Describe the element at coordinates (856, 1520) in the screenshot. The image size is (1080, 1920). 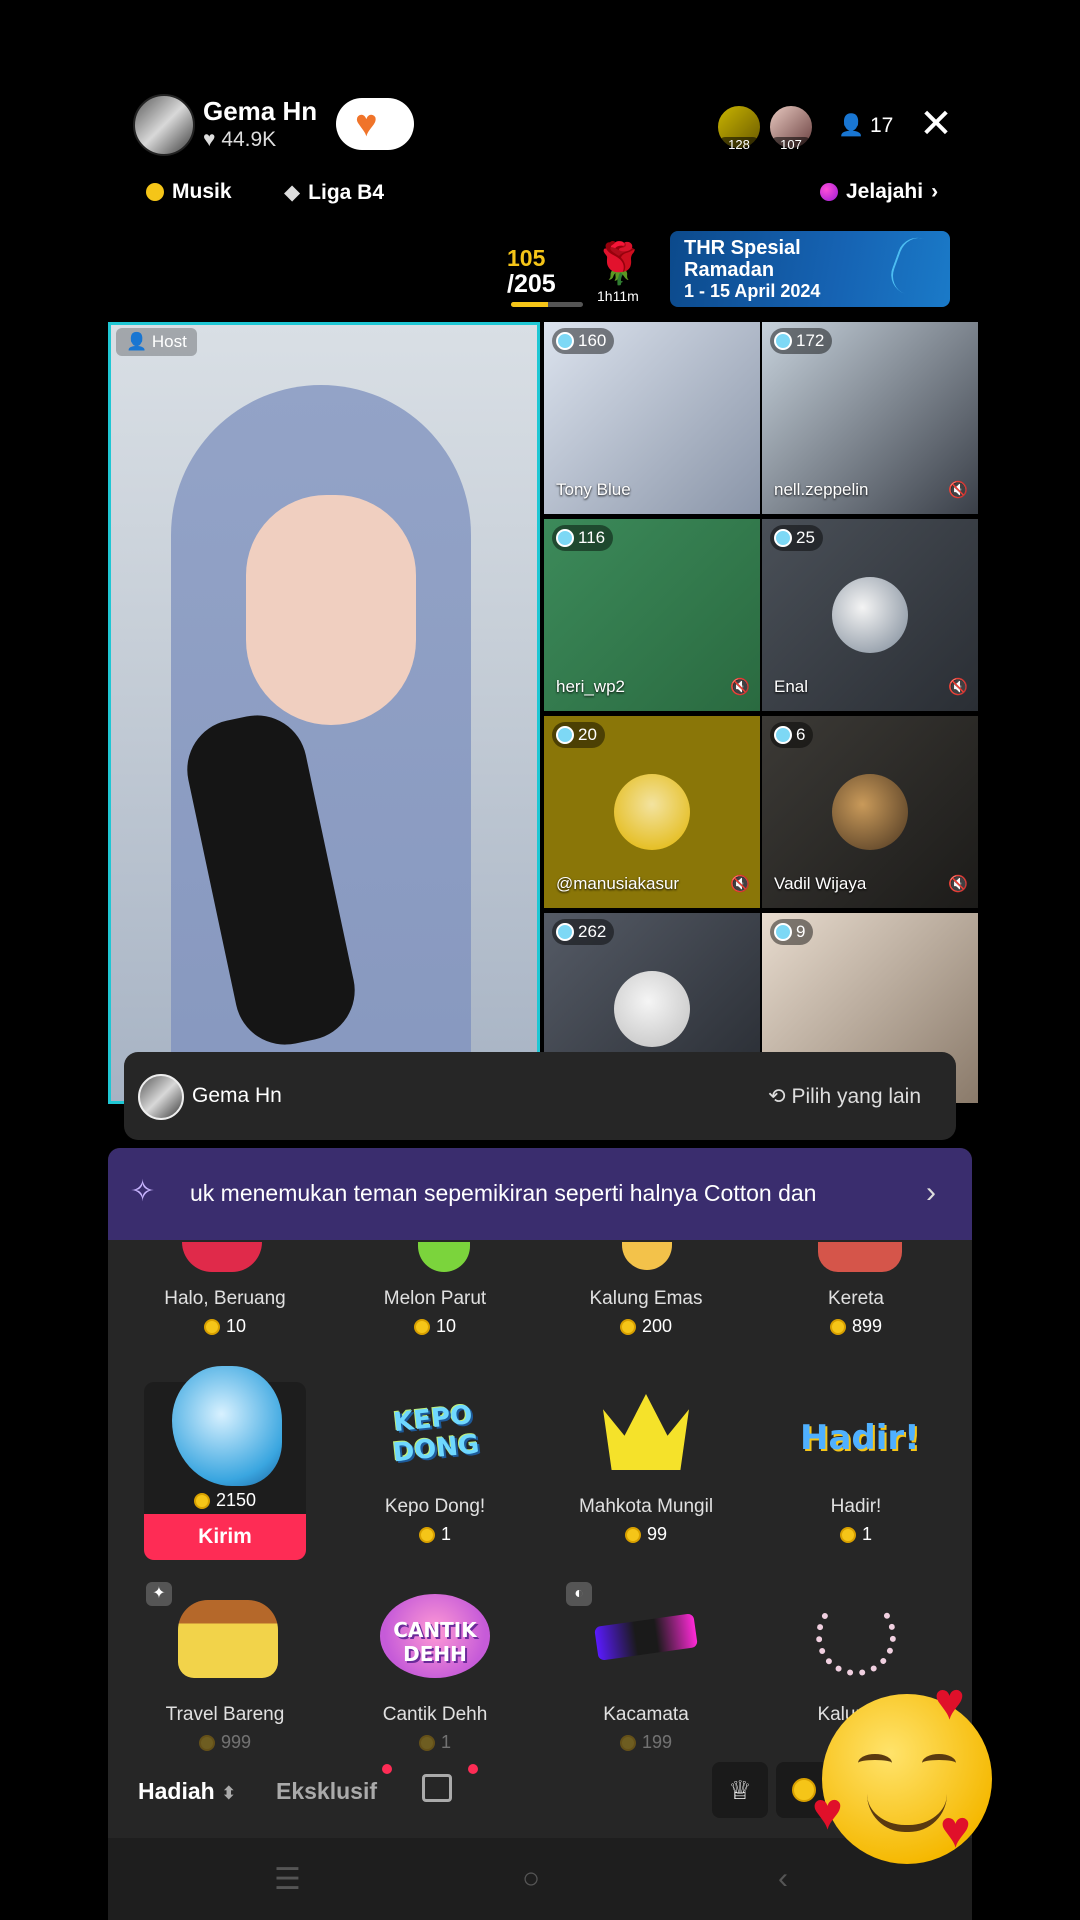
I see `gift-item: Hadir! 1` at that location.